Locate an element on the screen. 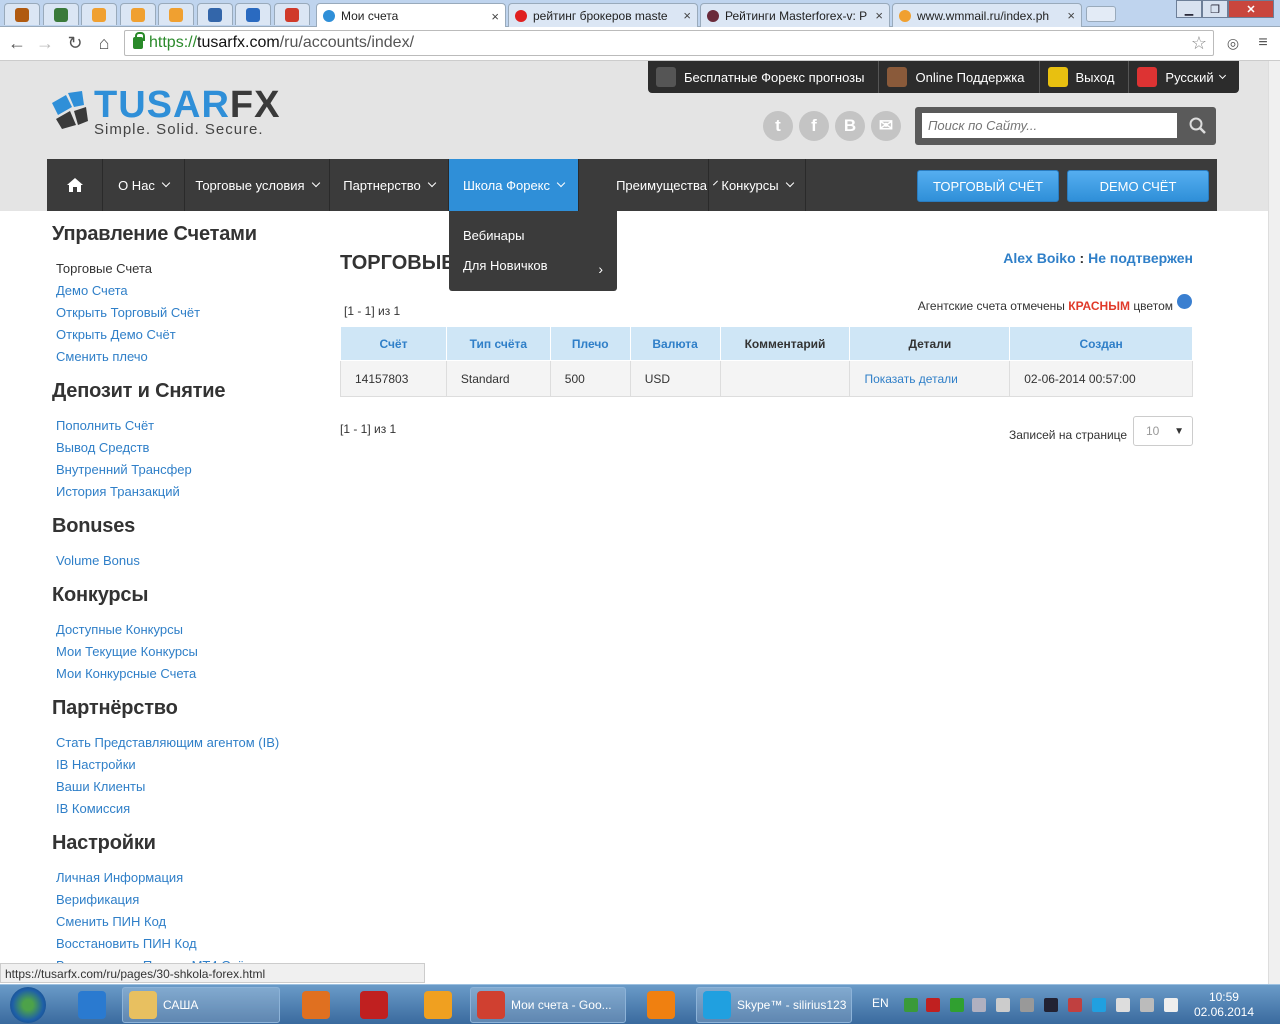 The width and height of the screenshot is (1280, 1024). topbar-item-3: Русский is located at coordinates (1183, 77).